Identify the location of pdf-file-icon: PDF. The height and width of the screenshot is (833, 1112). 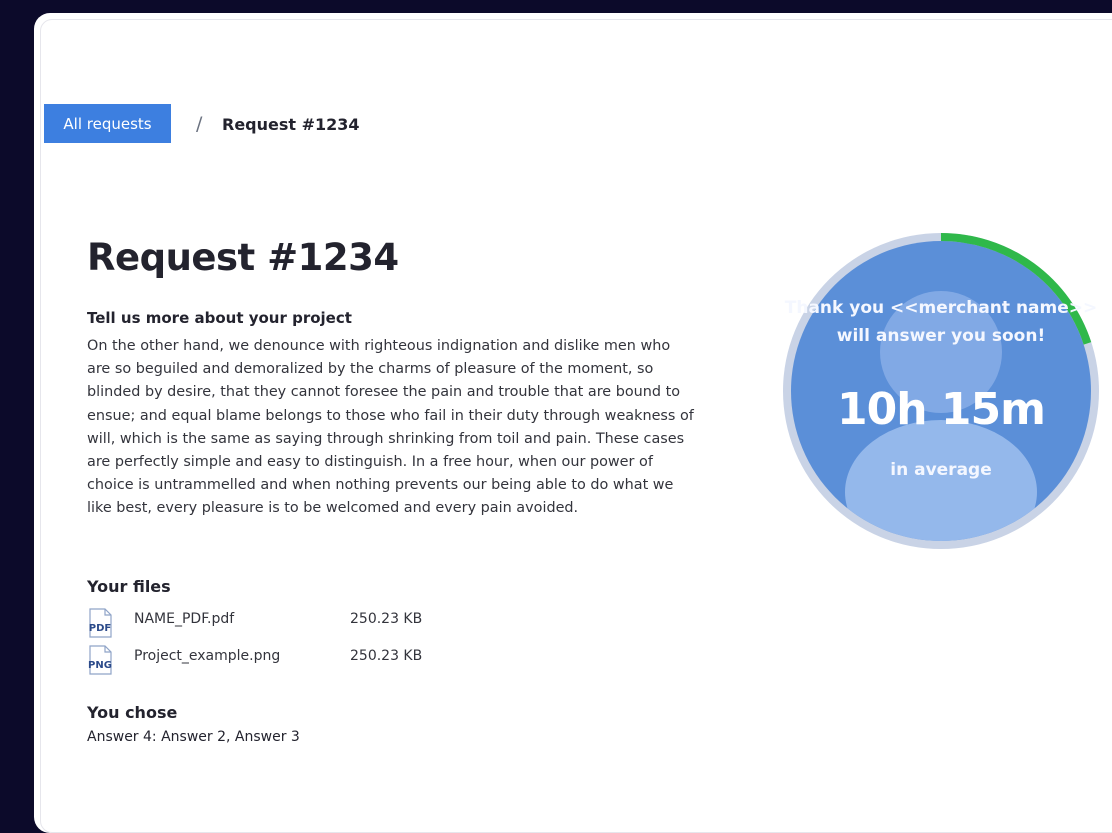
(100, 623).